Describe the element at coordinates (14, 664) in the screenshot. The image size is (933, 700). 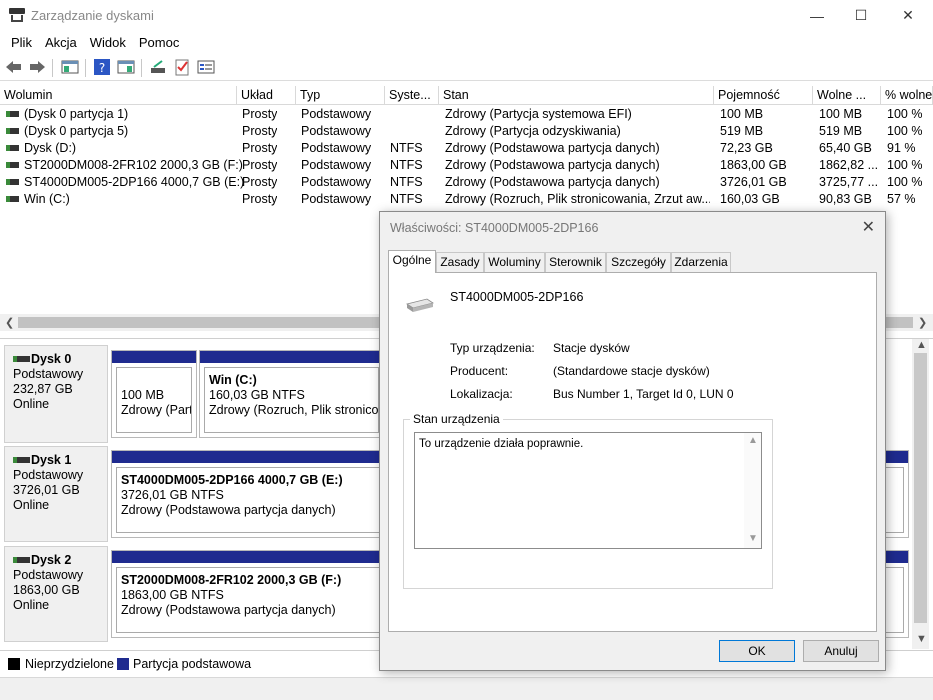
I see `legend-unallocated-swatch` at that location.